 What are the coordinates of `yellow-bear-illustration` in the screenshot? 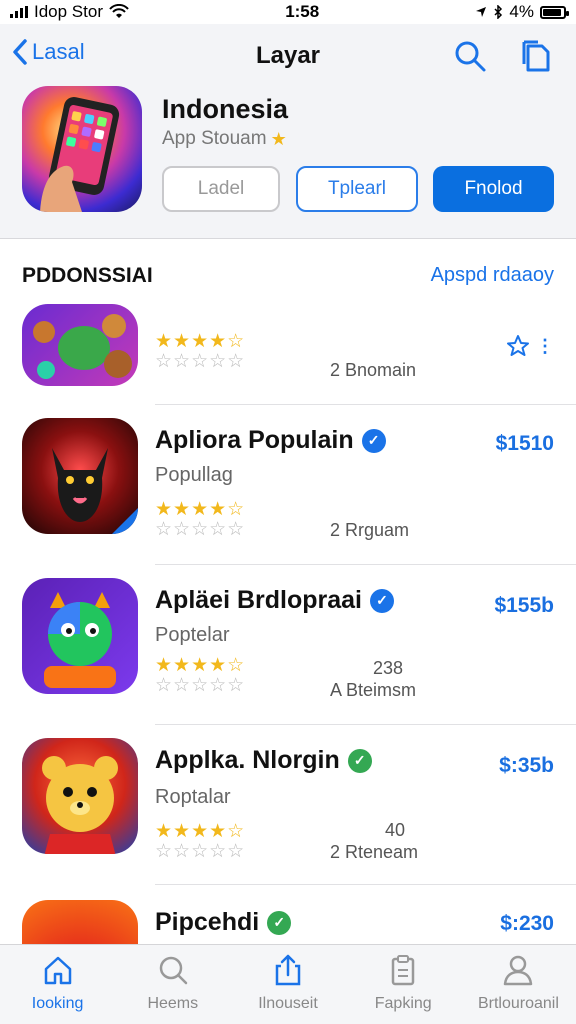 It's located at (80, 805).